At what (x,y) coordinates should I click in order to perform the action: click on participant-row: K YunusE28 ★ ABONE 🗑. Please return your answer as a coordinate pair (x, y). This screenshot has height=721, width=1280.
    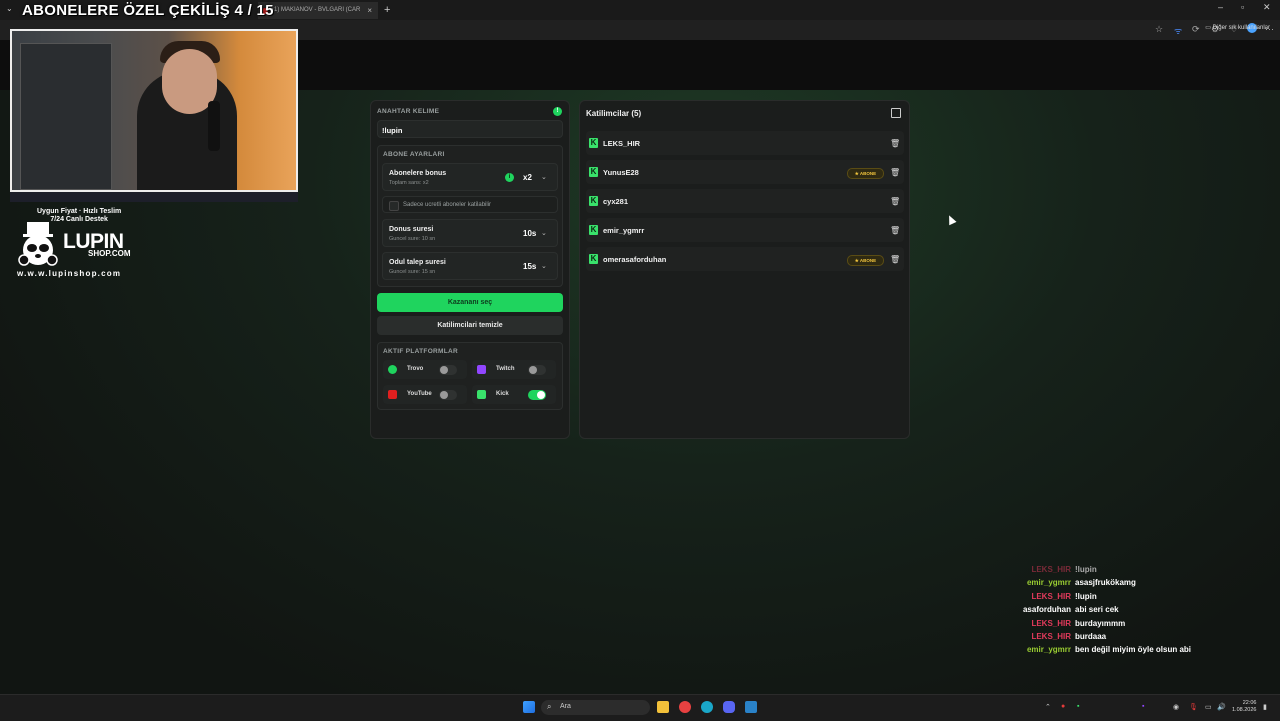
    Looking at the image, I should click on (745, 172).